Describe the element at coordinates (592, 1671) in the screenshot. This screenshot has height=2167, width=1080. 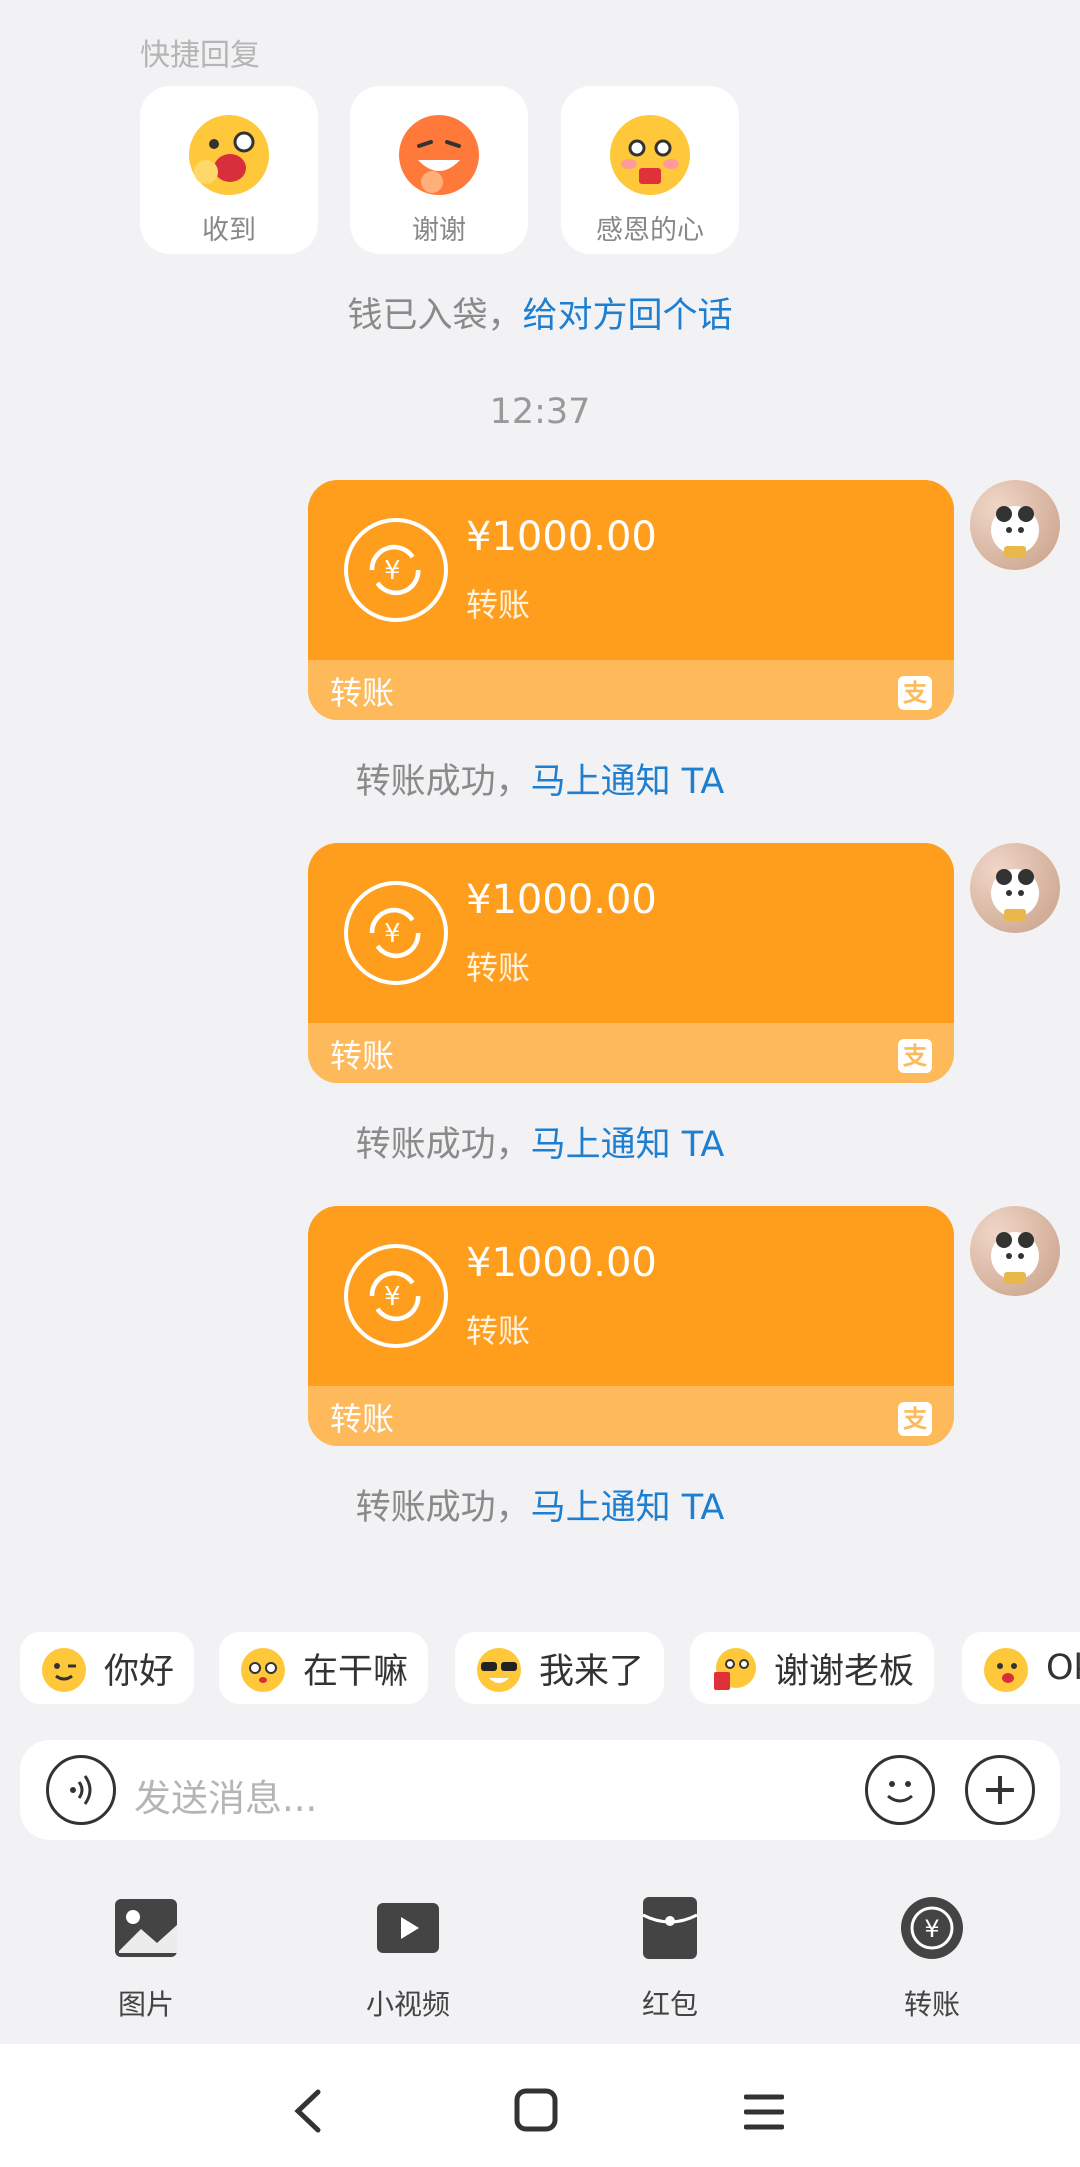
I see `suggestion-label: 我来了` at that location.